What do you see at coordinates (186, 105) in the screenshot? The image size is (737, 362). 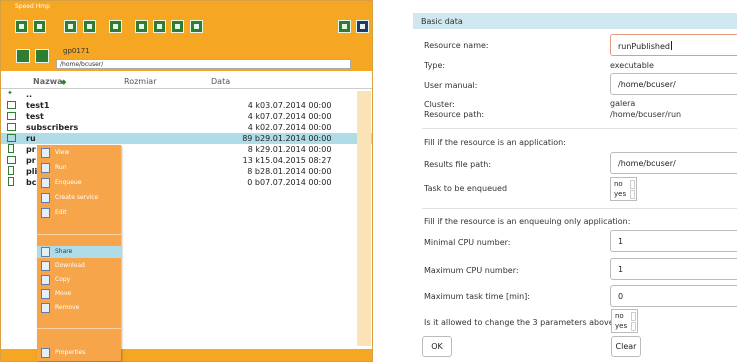 I see `list-item: test1 4 k 03.07.2014 00:00` at bounding box center [186, 105].